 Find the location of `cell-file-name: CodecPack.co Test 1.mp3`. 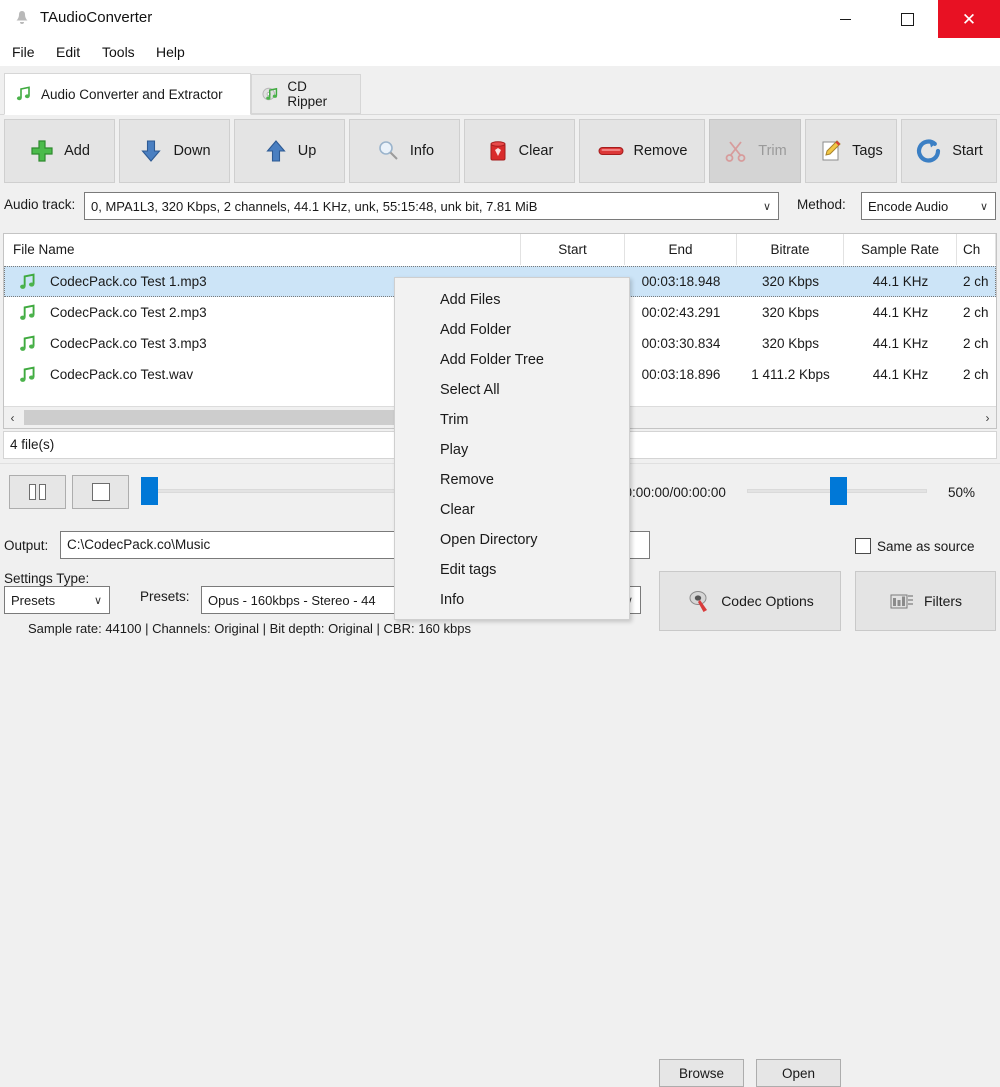

cell-file-name: CodecPack.co Test 1.mp3 is located at coordinates (128, 281).